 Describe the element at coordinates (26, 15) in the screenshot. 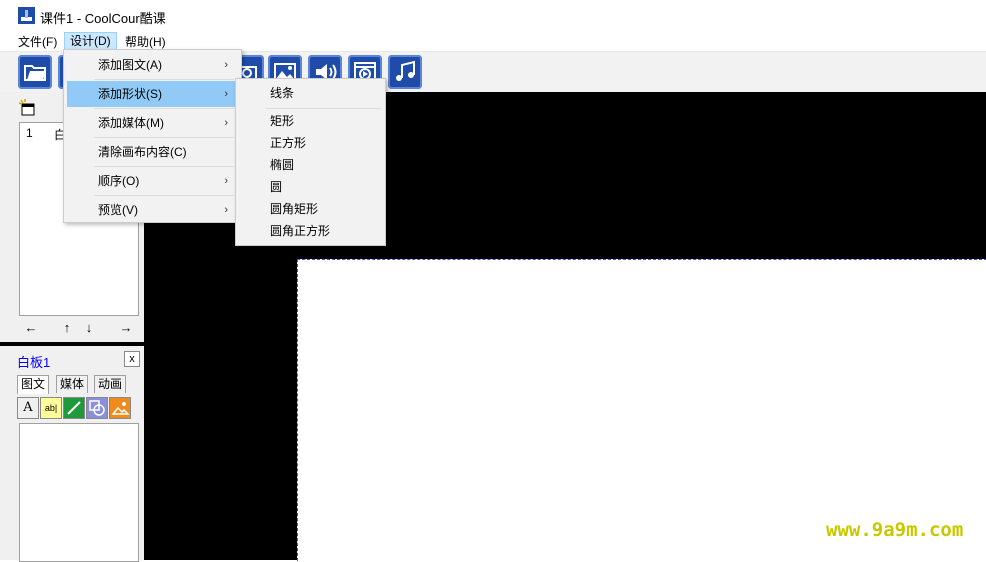

I see `app-icon` at that location.